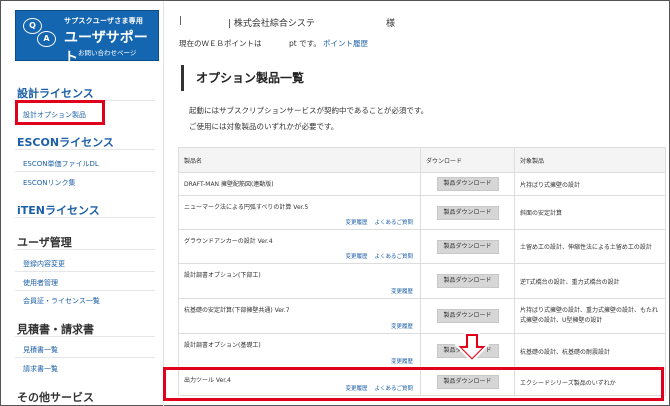 The image size is (670, 406). What do you see at coordinates (55, 329) in the screenshot?
I see `section-quotes-invoices: 見積書・請求書` at bounding box center [55, 329].